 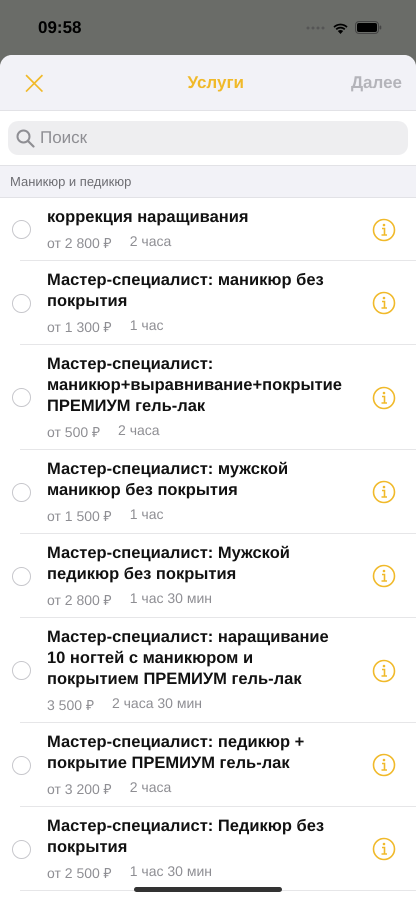 I want to click on search-icon, so click(x=25, y=138).